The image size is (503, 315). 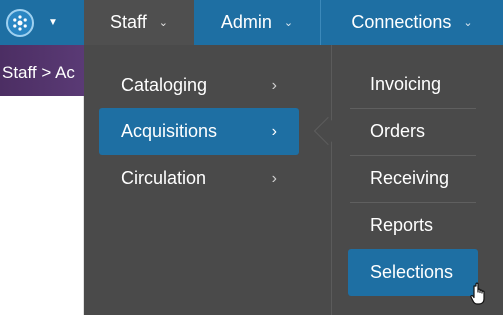 What do you see at coordinates (331, 180) in the screenshot?
I see `submenu-divider` at bounding box center [331, 180].